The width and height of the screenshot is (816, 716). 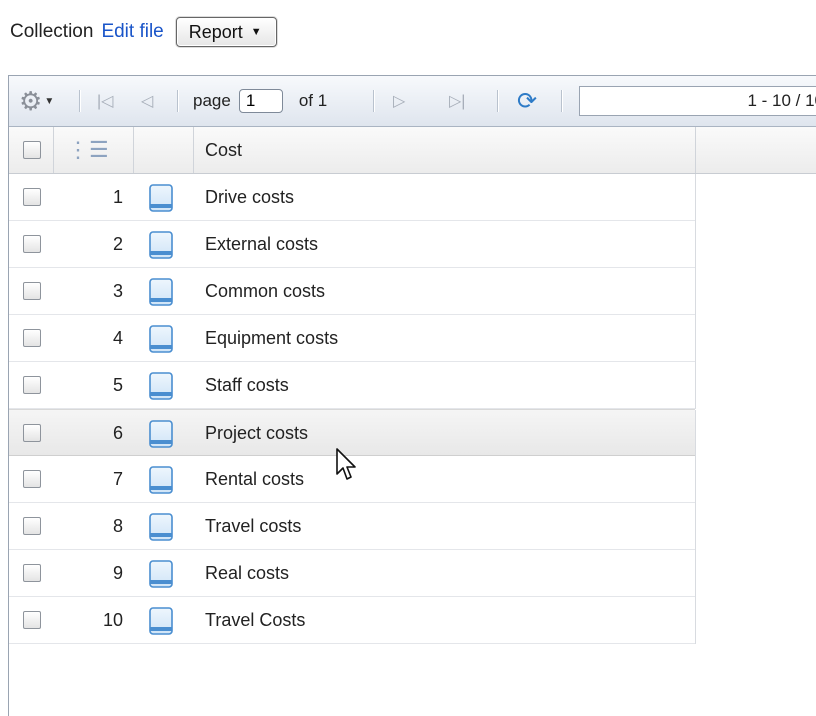 What do you see at coordinates (412, 101) in the screenshot?
I see `pager-toolbar: ⚙▼ |◁ ◁ page of 1 ▷ ▷| ⟳ 1 - 10 / 10` at bounding box center [412, 101].